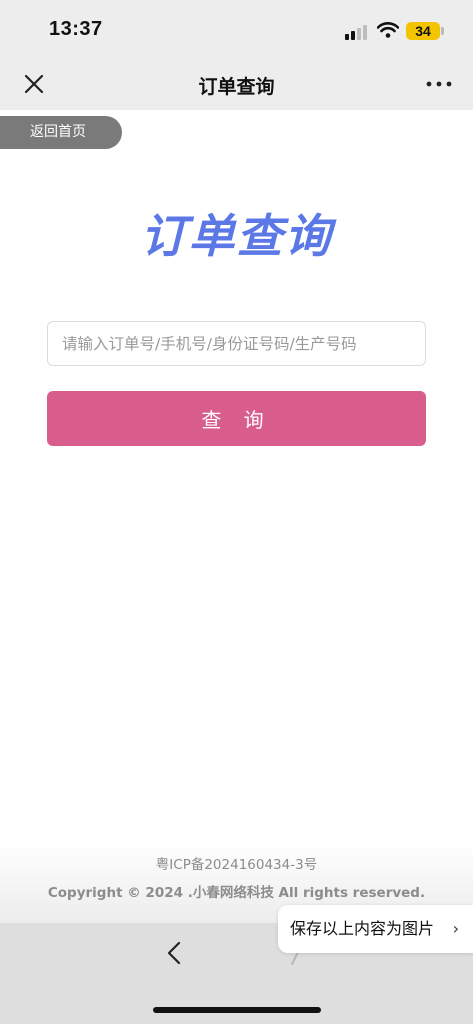 The image size is (473, 1024). Describe the element at coordinates (174, 953) in the screenshot. I see `back-arrow-icon` at that location.